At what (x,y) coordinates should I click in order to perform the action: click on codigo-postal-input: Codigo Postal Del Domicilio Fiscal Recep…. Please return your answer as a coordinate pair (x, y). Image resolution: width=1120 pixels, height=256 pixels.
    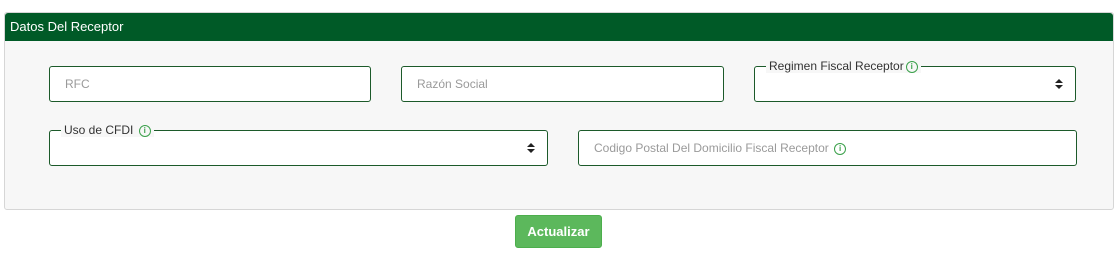
    Looking at the image, I should click on (827, 148).